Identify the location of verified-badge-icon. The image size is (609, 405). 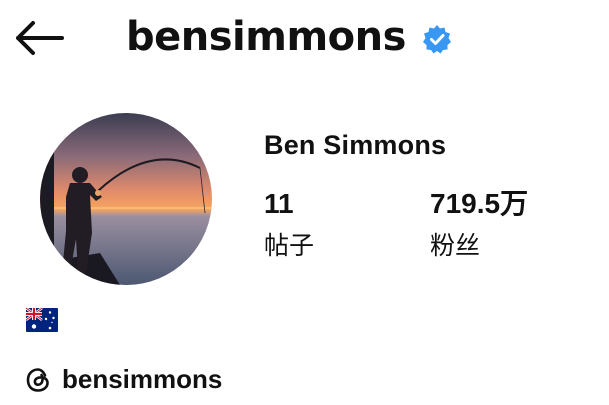
(437, 39).